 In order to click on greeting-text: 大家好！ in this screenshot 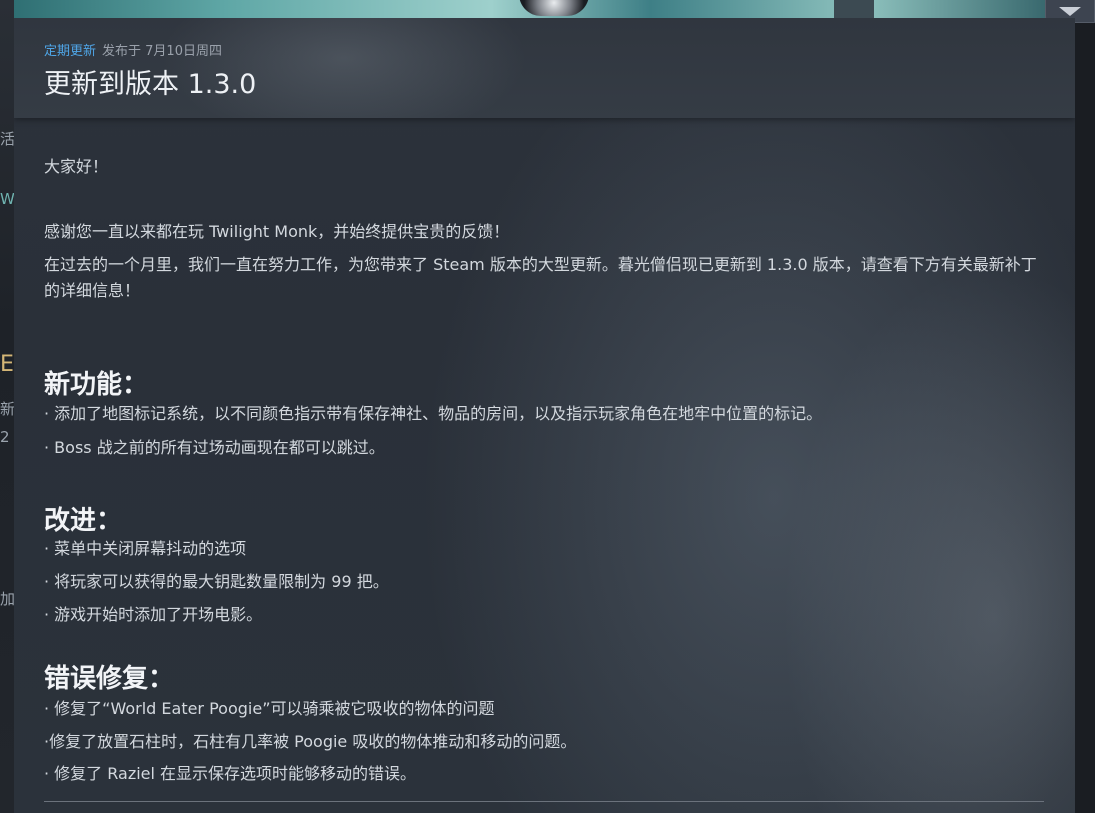, I will do `click(76, 166)`.